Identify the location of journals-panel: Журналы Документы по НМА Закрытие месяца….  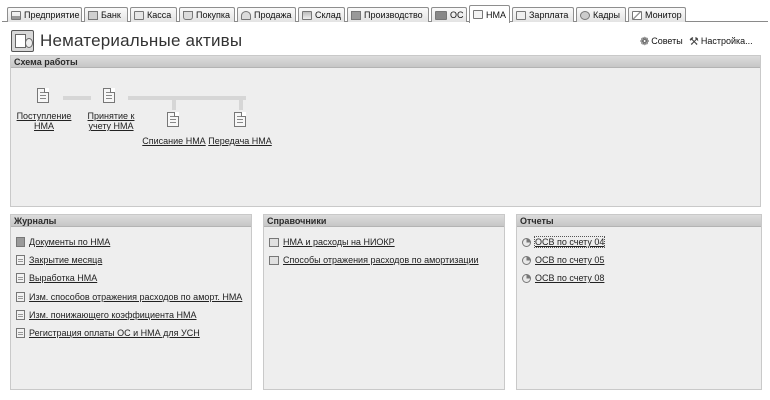
(131, 302).